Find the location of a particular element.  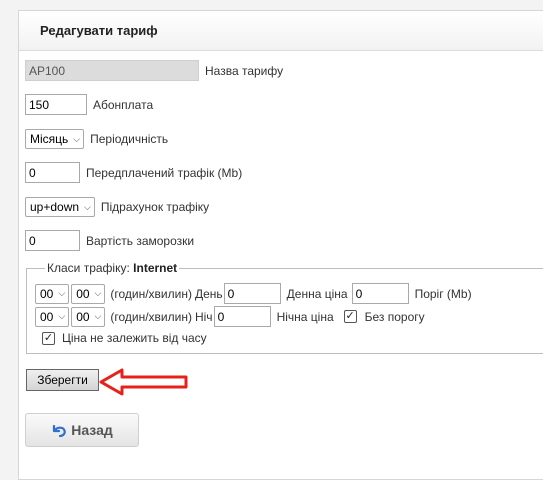

day-hint: (годин/хвилин) is located at coordinates (151, 293).